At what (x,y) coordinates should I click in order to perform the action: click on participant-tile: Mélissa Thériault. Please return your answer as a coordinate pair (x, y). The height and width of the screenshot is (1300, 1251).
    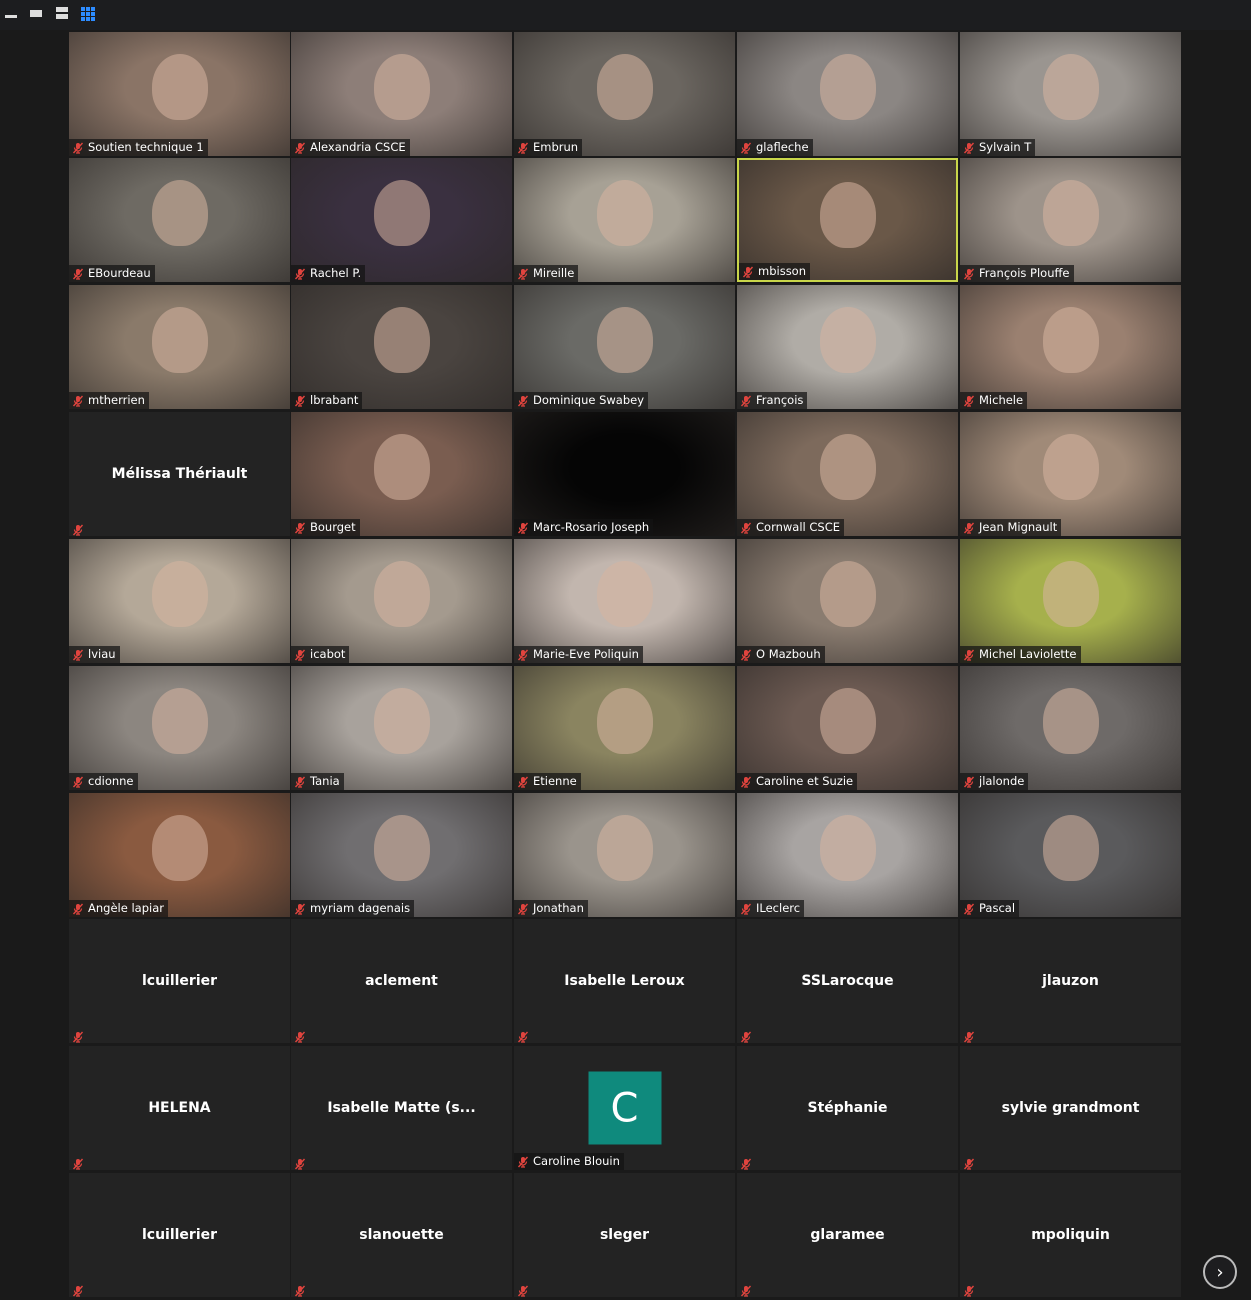
    Looking at the image, I should click on (179, 474).